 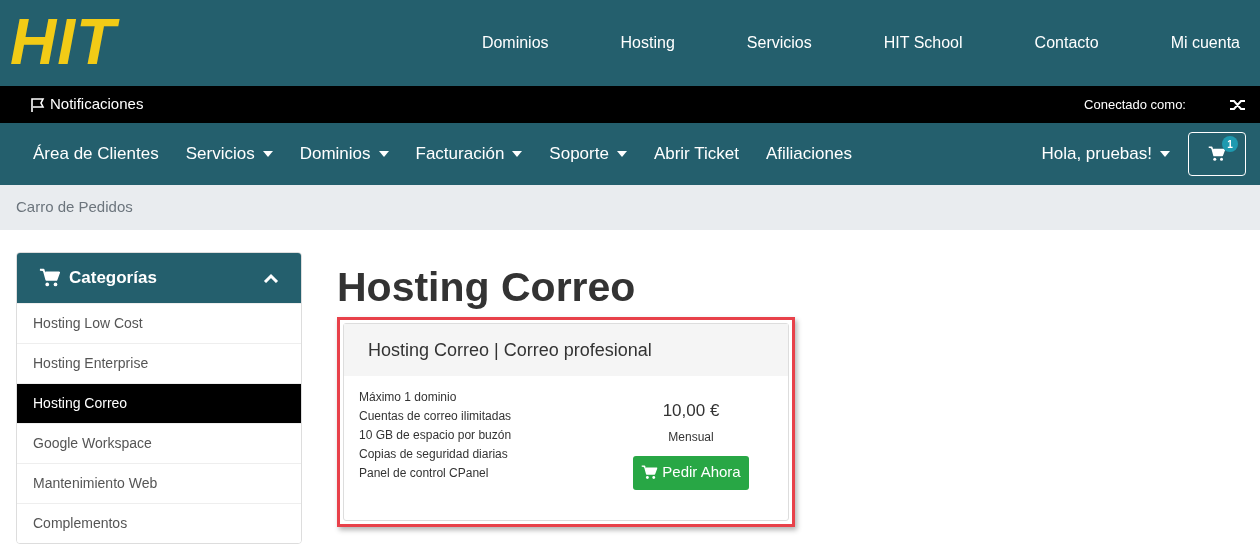 I want to click on nav-menu-item: Área de Clientes, so click(x=96, y=154).